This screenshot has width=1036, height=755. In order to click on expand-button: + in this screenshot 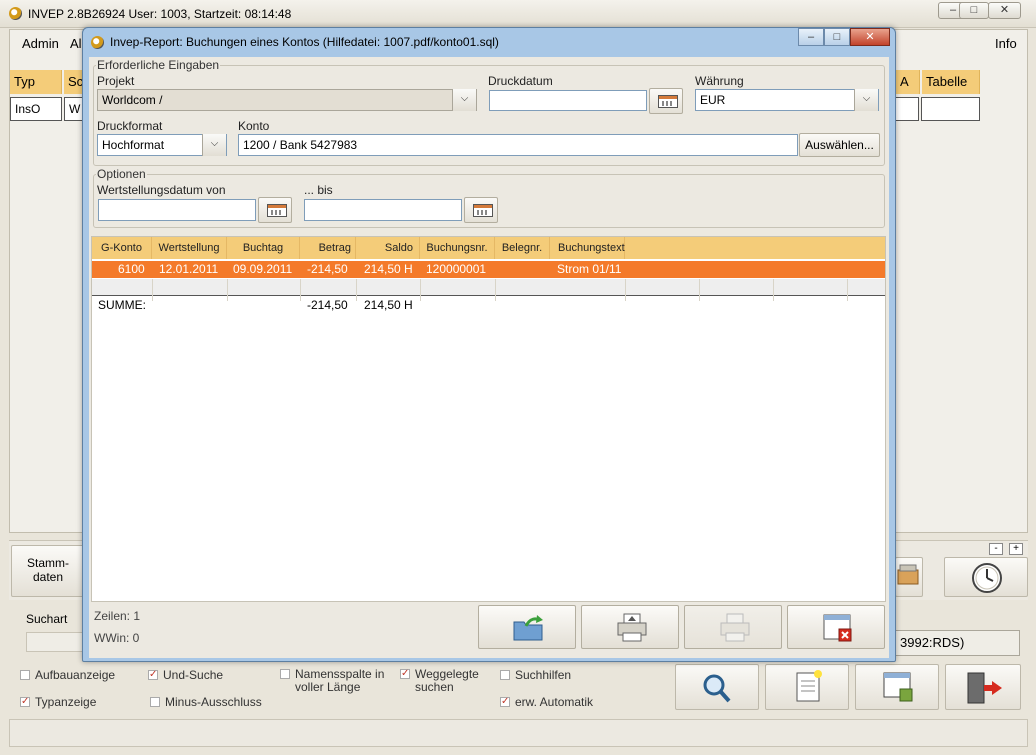, I will do `click(1016, 549)`.